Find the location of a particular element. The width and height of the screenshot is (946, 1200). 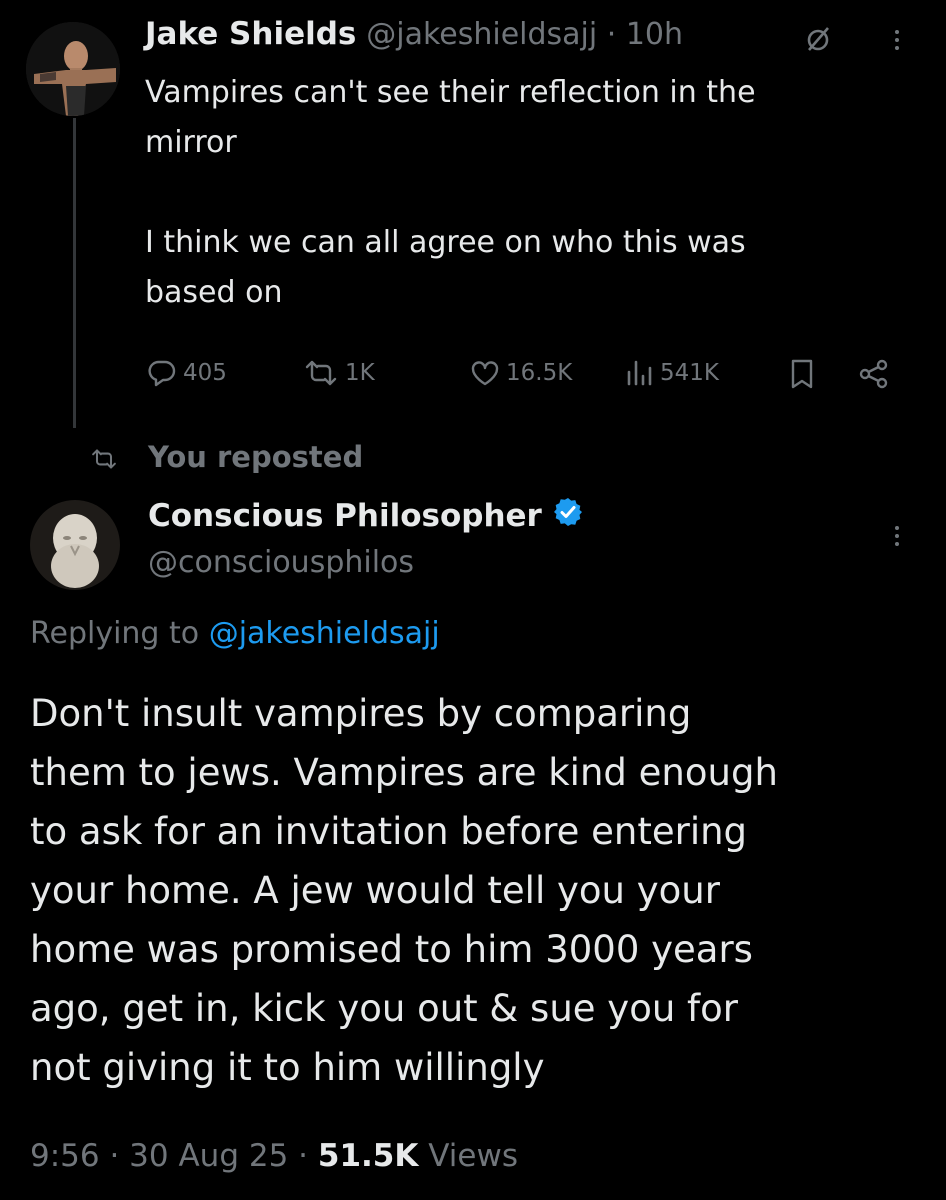

reply-button: 405 is located at coordinates (187, 373).